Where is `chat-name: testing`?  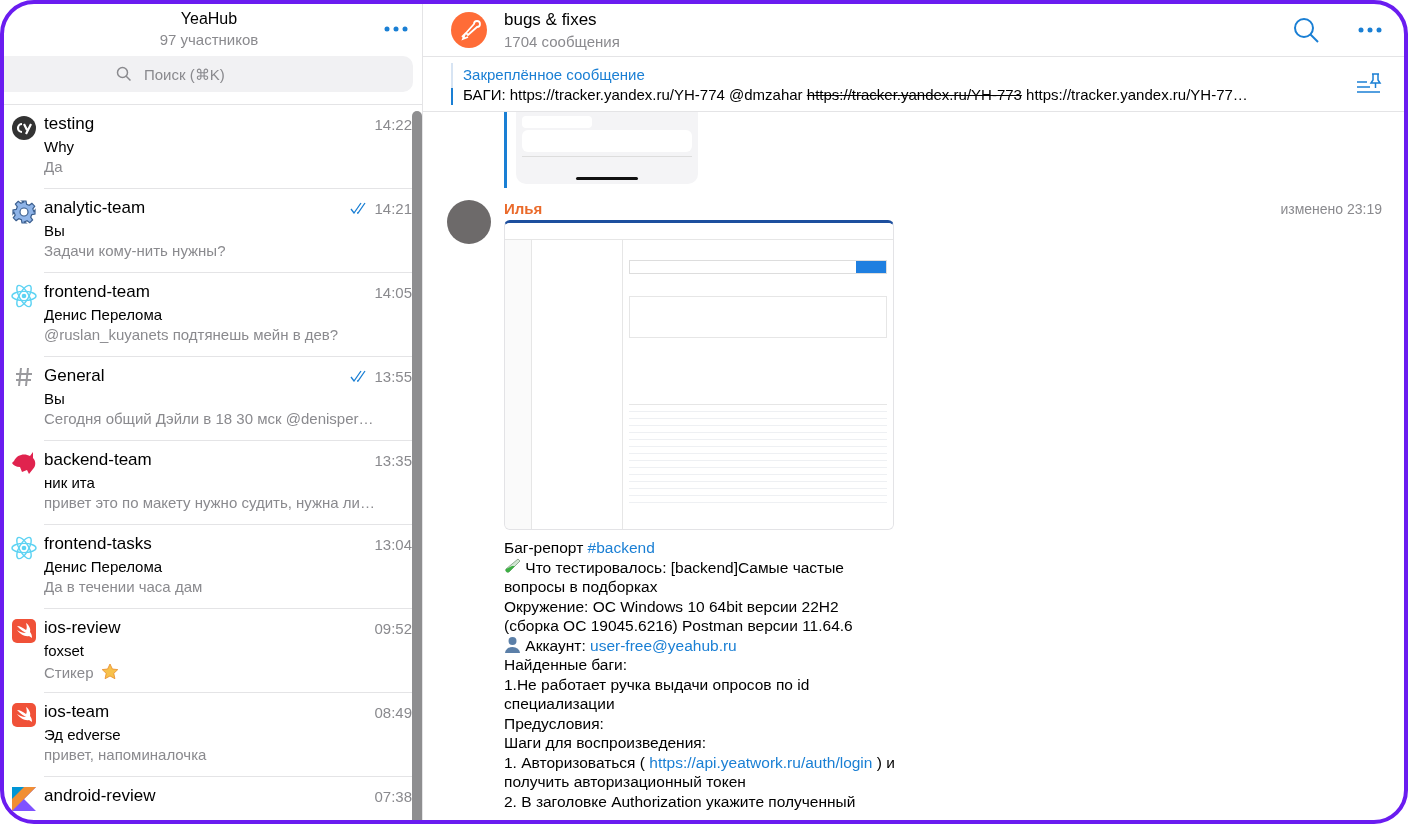
chat-name: testing is located at coordinates (70, 124).